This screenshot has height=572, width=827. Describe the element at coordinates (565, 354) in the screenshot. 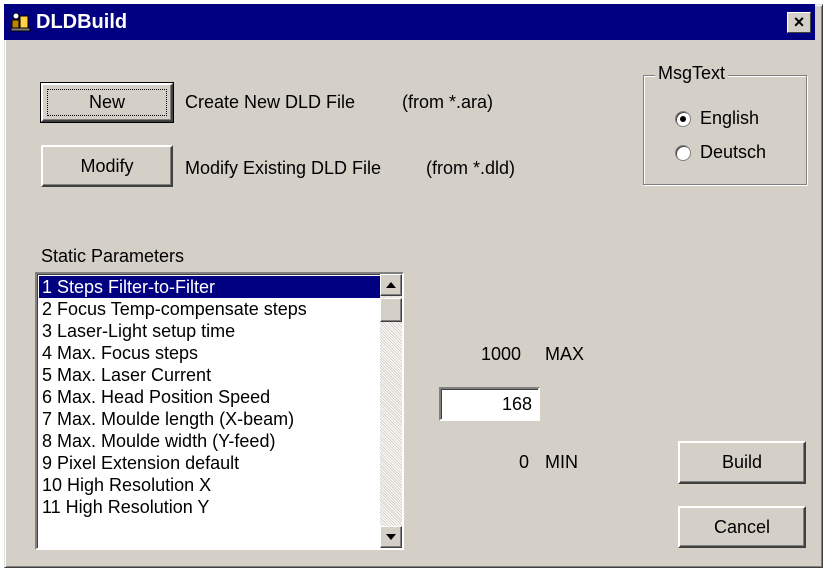

I see `max-label: MAX` at that location.